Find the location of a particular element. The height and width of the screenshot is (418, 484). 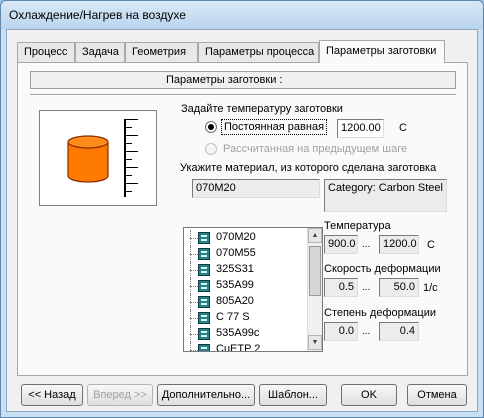

strain-label: Степень деформации is located at coordinates (380, 313).